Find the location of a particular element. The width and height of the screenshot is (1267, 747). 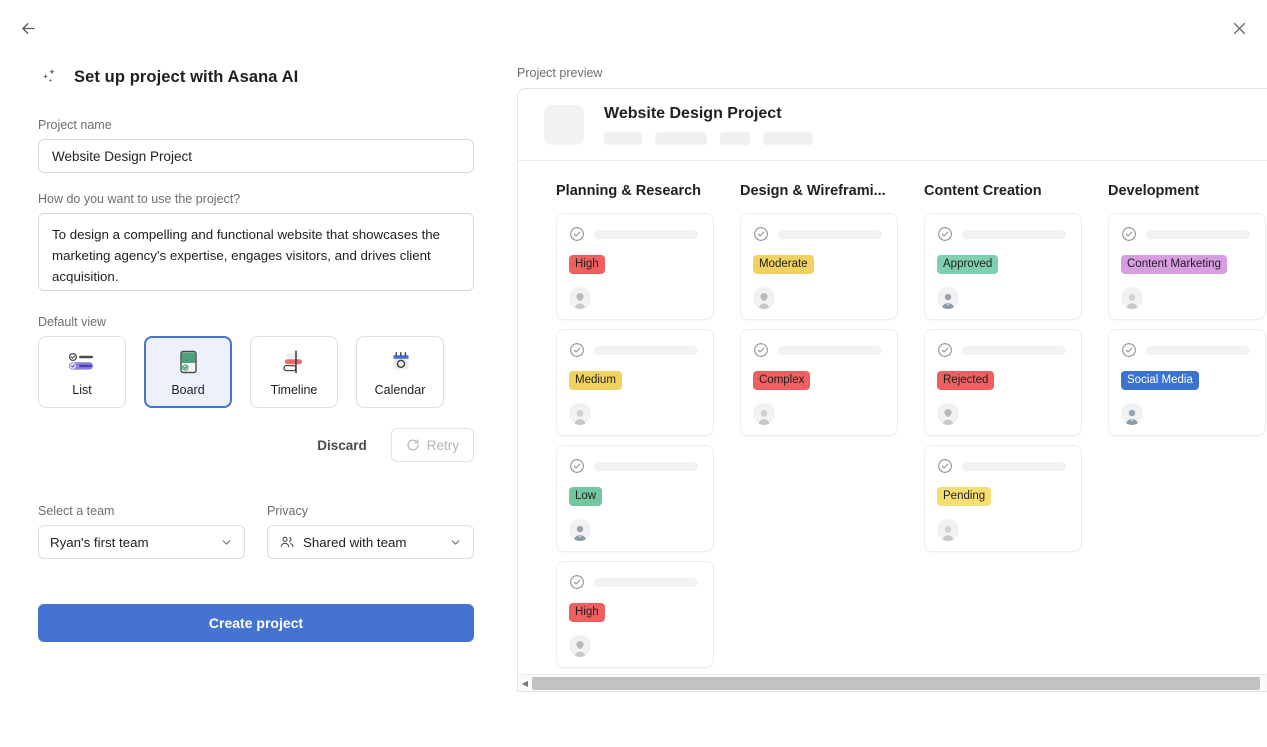

back-button is located at coordinates (28, 28).